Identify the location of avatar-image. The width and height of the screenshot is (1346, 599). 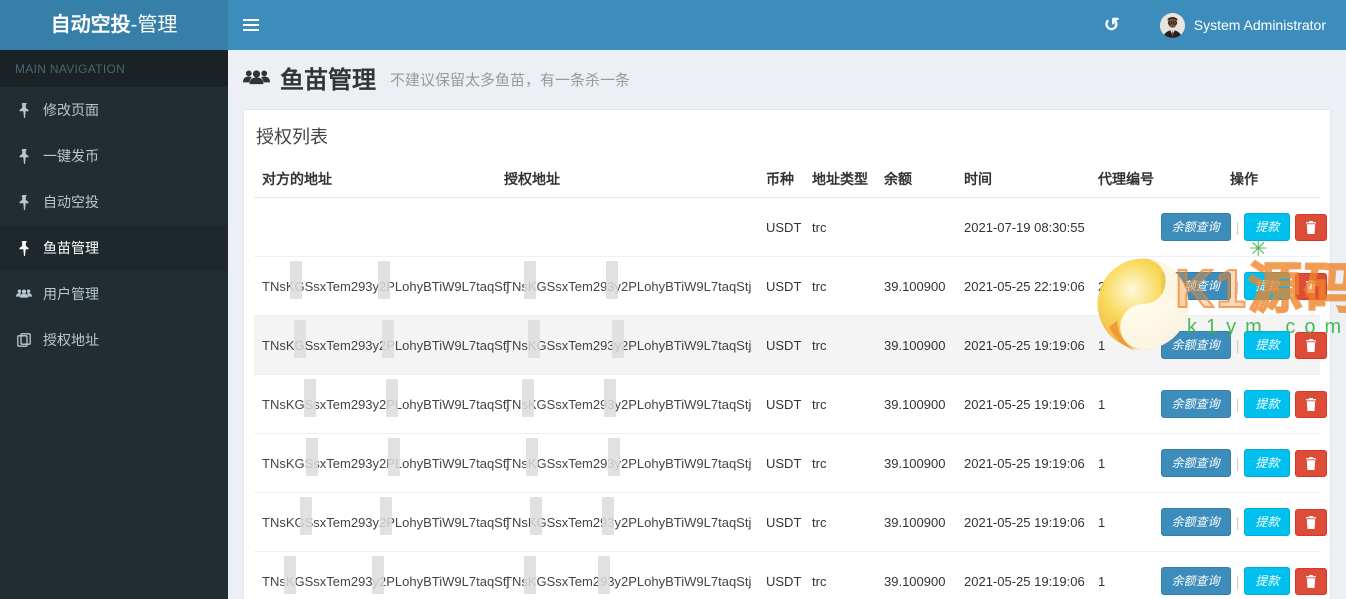
(1172, 25).